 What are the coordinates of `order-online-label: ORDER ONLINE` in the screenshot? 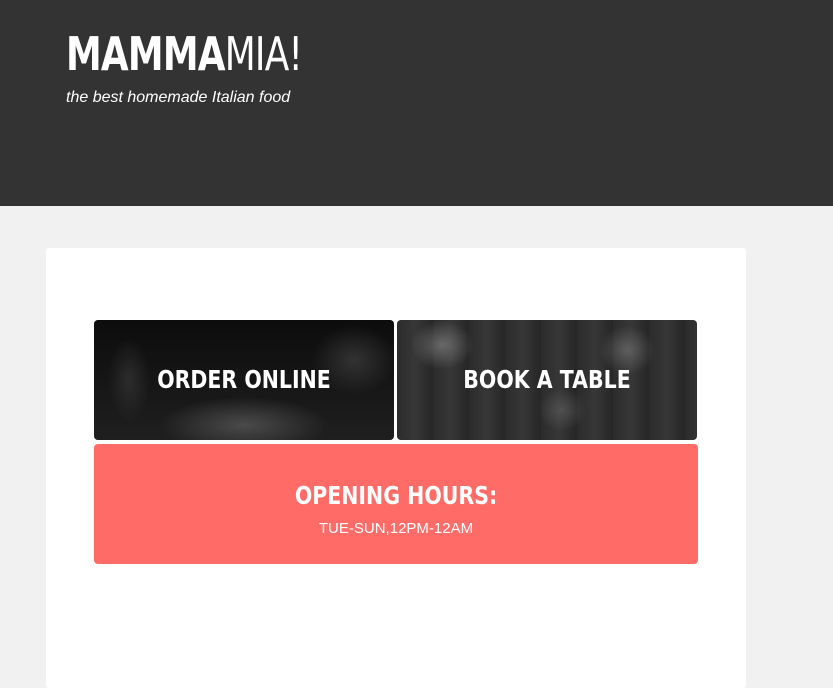 It's located at (244, 379).